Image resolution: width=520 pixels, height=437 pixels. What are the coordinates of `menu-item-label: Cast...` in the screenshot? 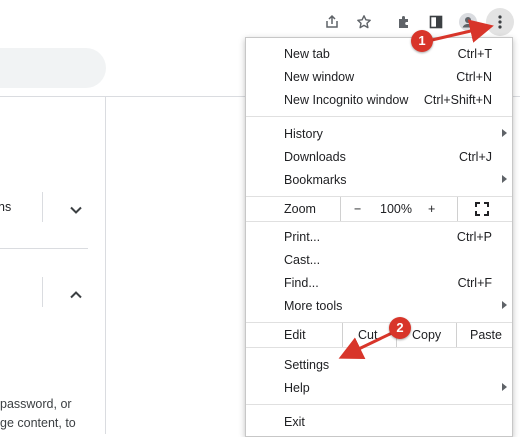 It's located at (302, 260).